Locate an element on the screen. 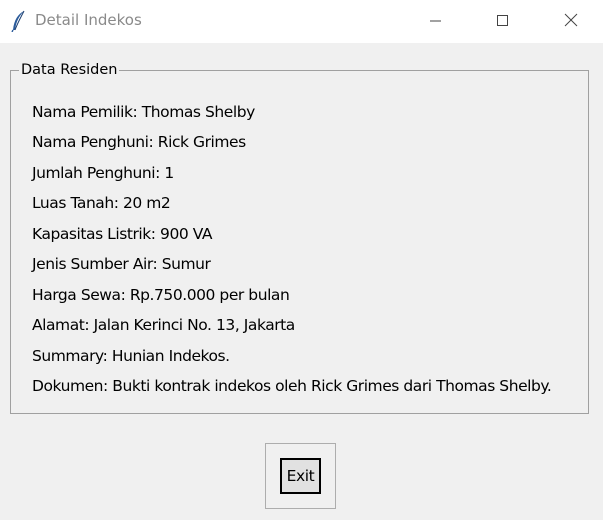 The image size is (603, 520). window-title: Detail Indekos is located at coordinates (88, 20).